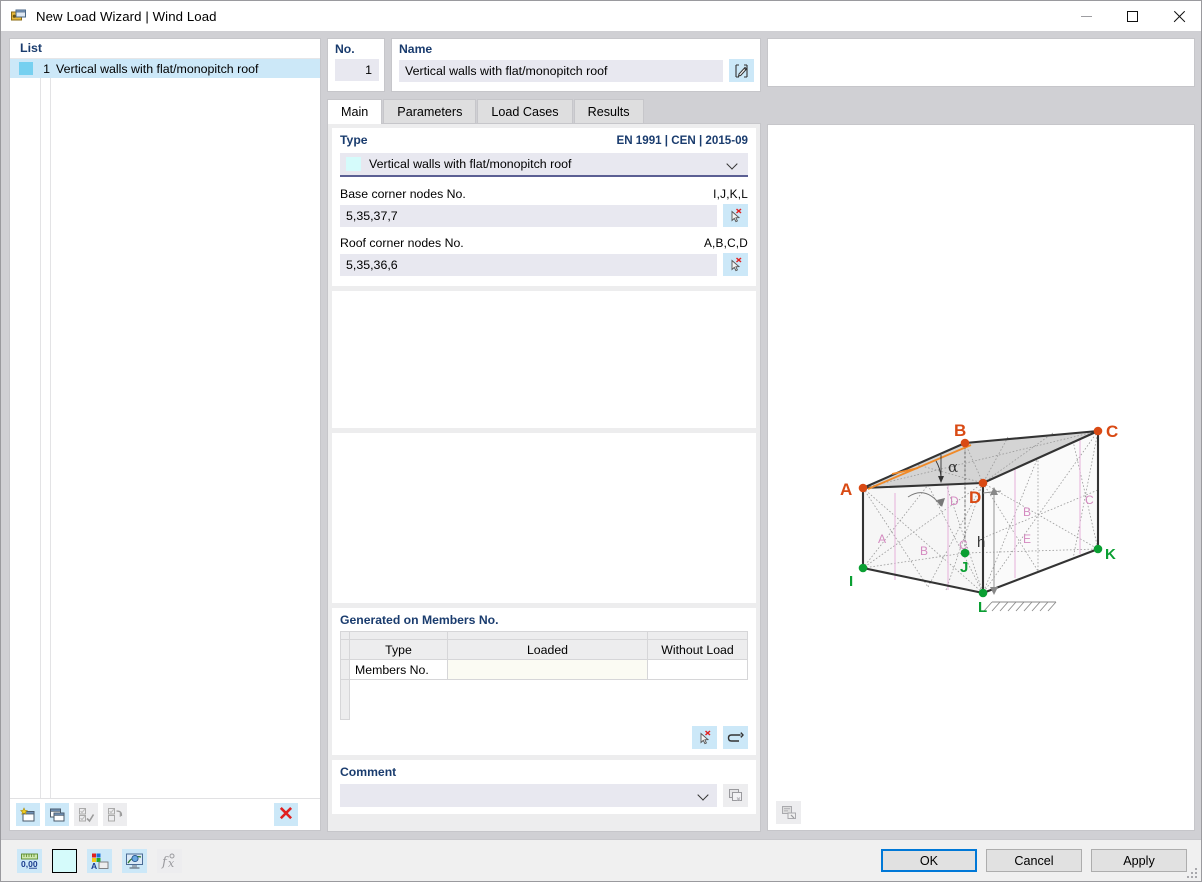 The height and width of the screenshot is (882, 1202). Describe the element at coordinates (735, 795) in the screenshot. I see `comment-templates-button` at that location.